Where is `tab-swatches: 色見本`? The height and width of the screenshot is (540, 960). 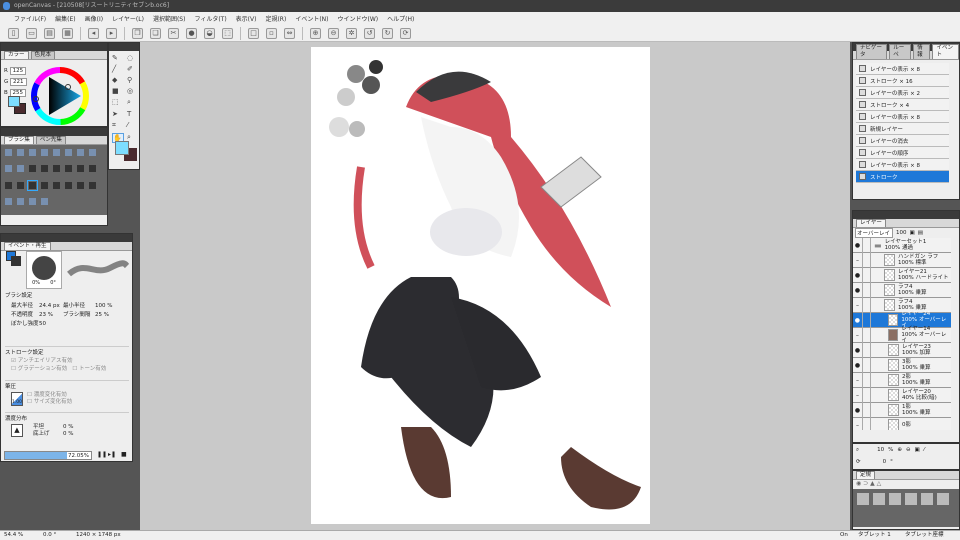 tab-swatches: 色見本 is located at coordinates (43, 55).